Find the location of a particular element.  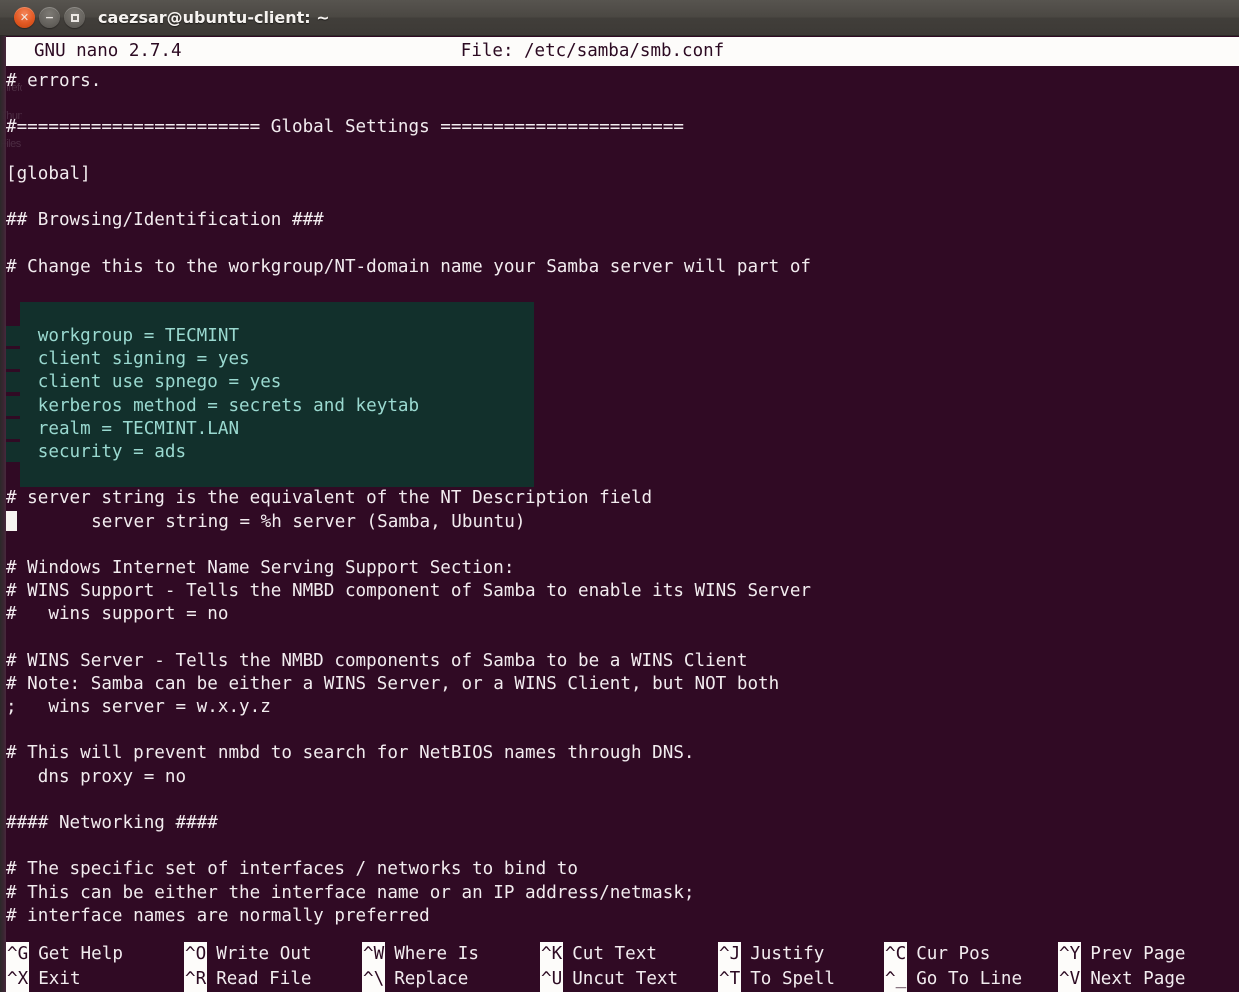

minimize-window-button: − is located at coordinates (49, 17).